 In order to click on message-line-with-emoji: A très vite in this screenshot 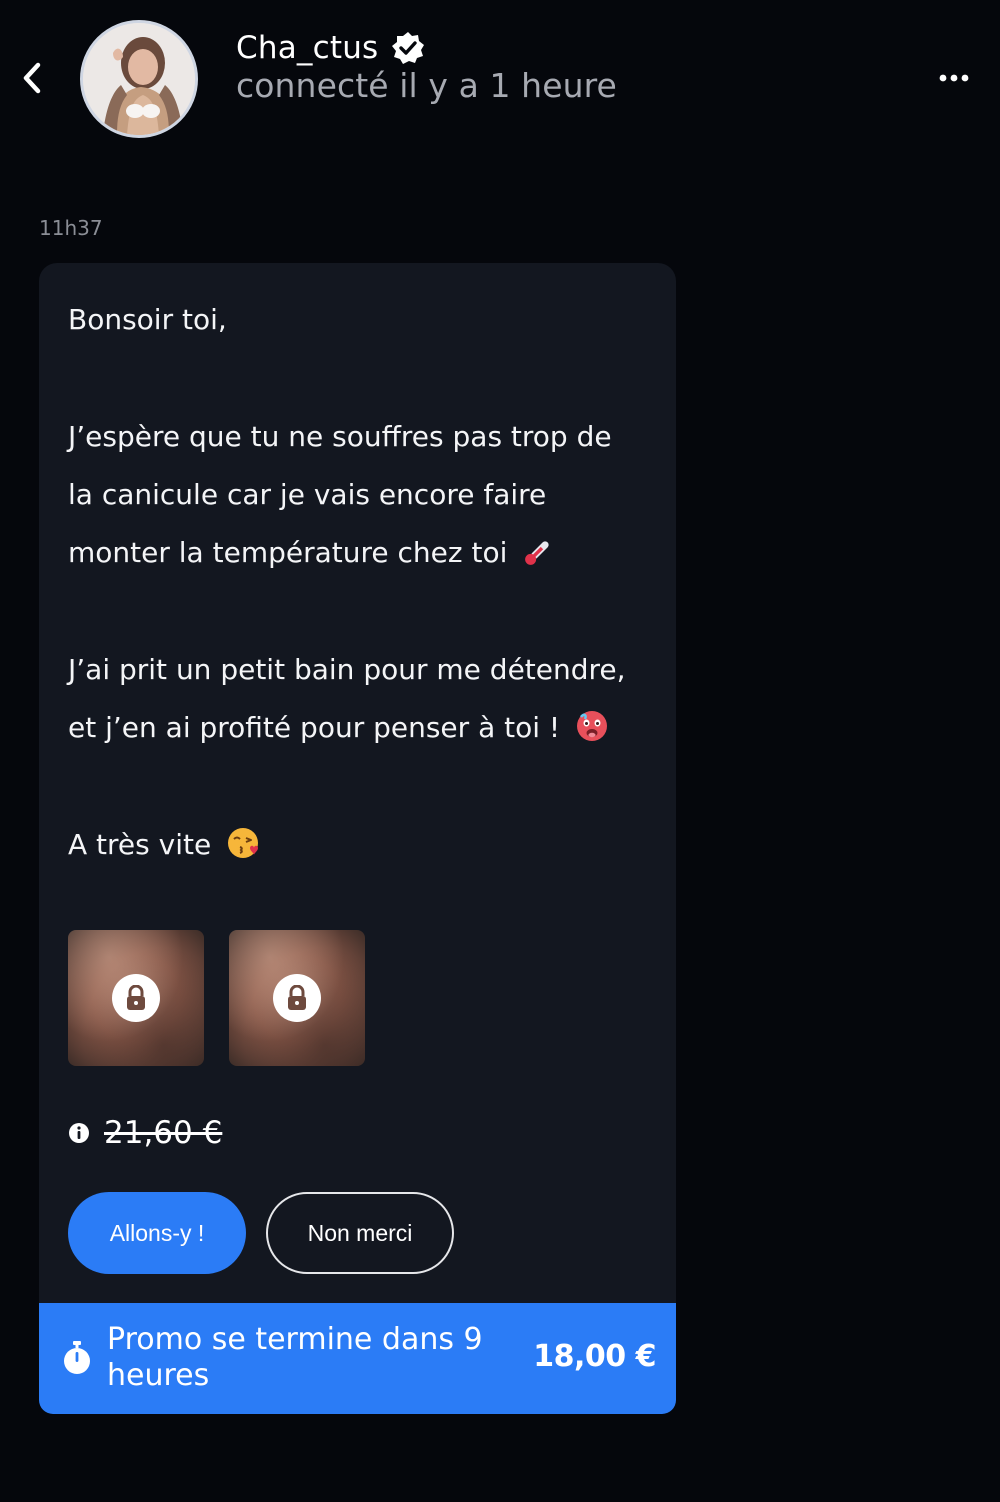, I will do `click(368, 845)`.